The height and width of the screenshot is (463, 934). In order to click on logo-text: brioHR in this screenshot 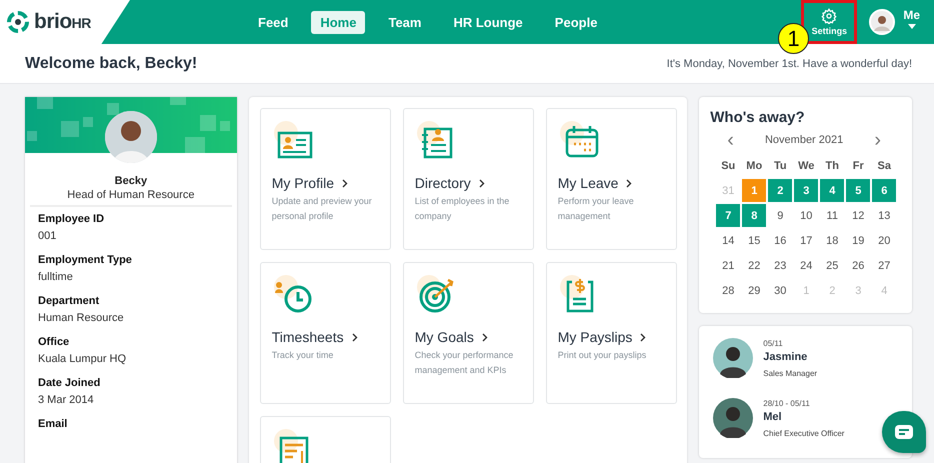, I will do `click(62, 22)`.